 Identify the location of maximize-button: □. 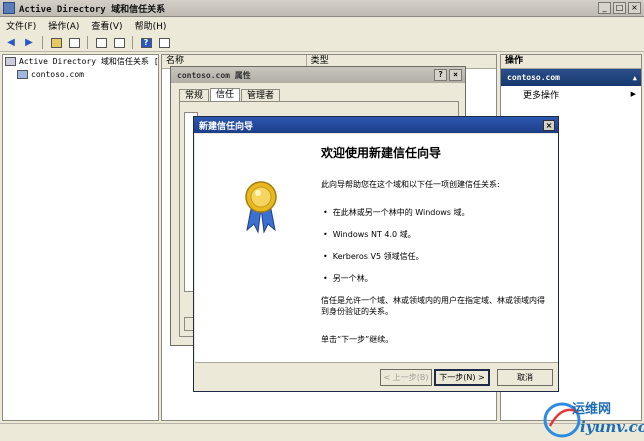
(619, 8).